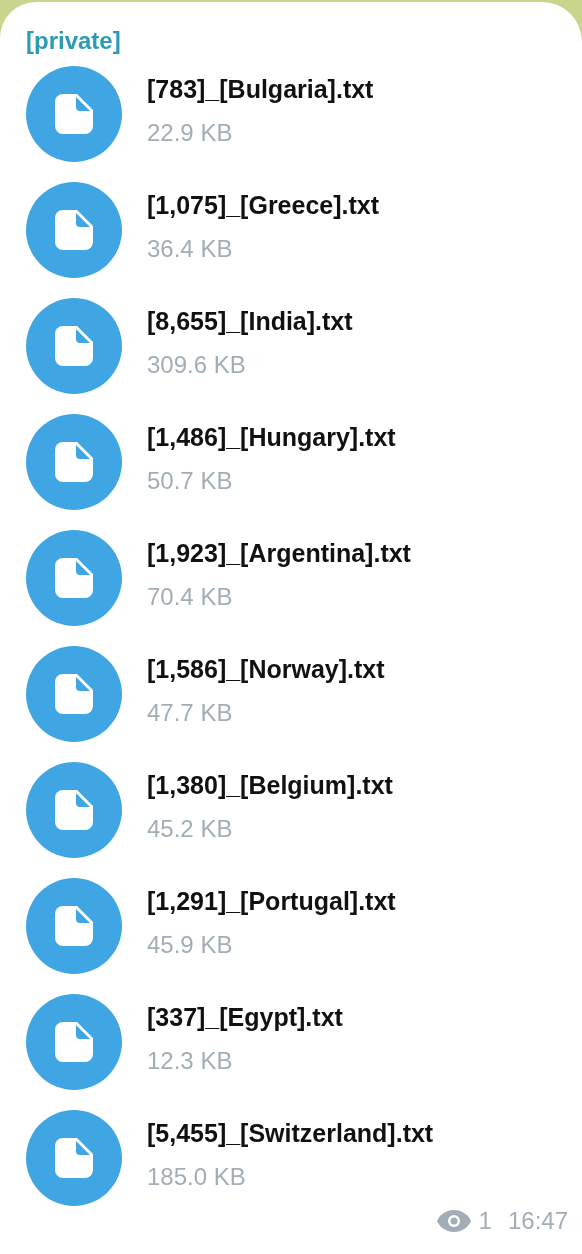 Image resolution: width=582 pixels, height=1254 pixels. Describe the element at coordinates (196, 1177) in the screenshot. I see `file-size: 185.0 KB` at that location.